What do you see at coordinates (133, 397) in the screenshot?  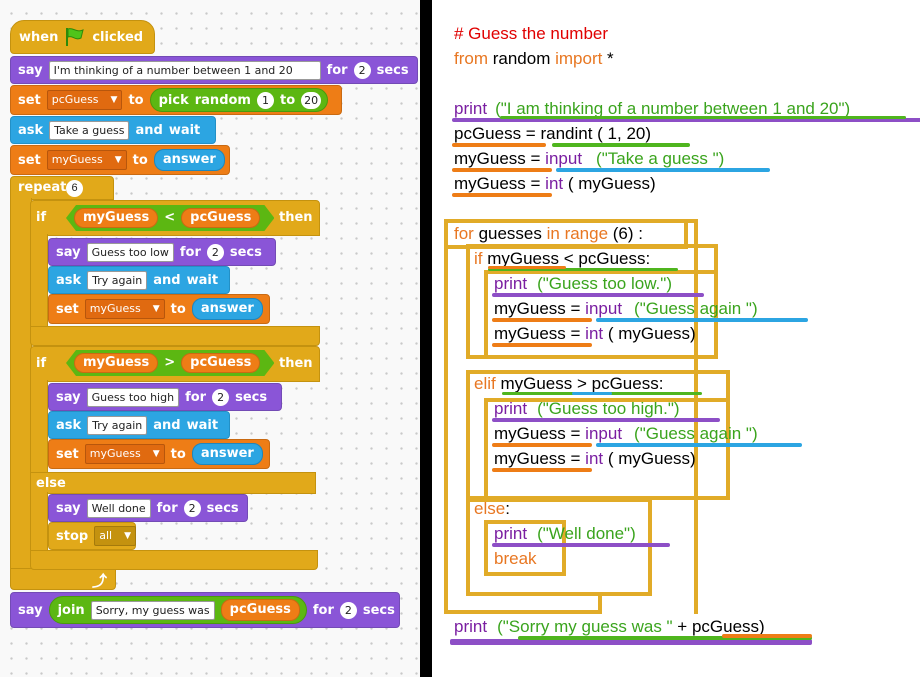 I see `say-text-input: Guess too high` at bounding box center [133, 397].